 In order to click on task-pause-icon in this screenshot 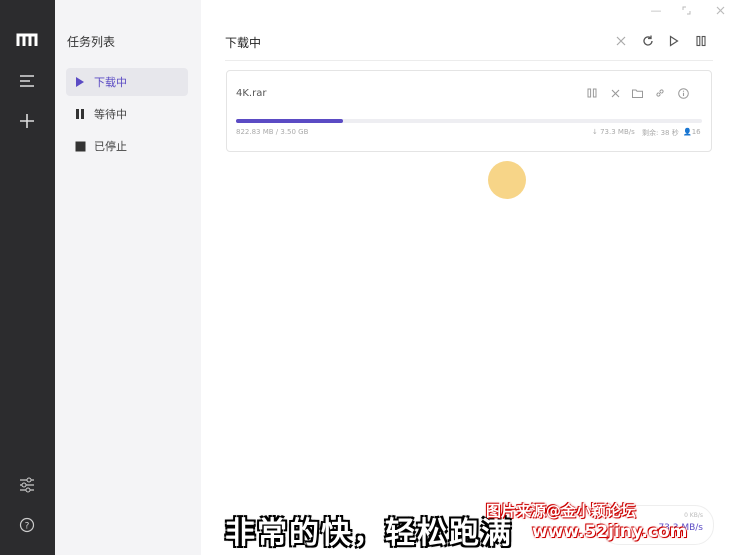, I will do `click(592, 93)`.